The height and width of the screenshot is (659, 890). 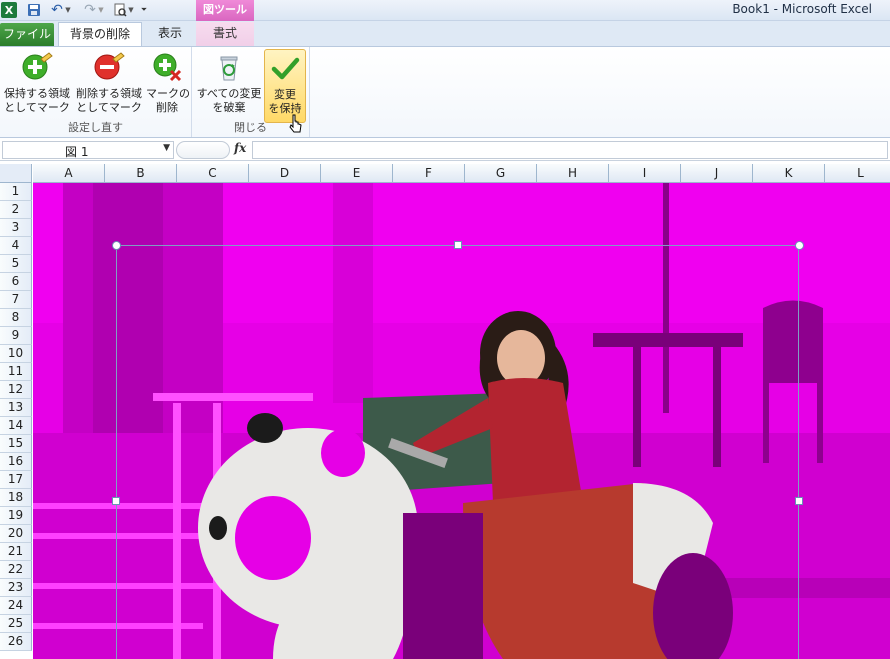 I want to click on column-header-h: H, so click(x=573, y=173).